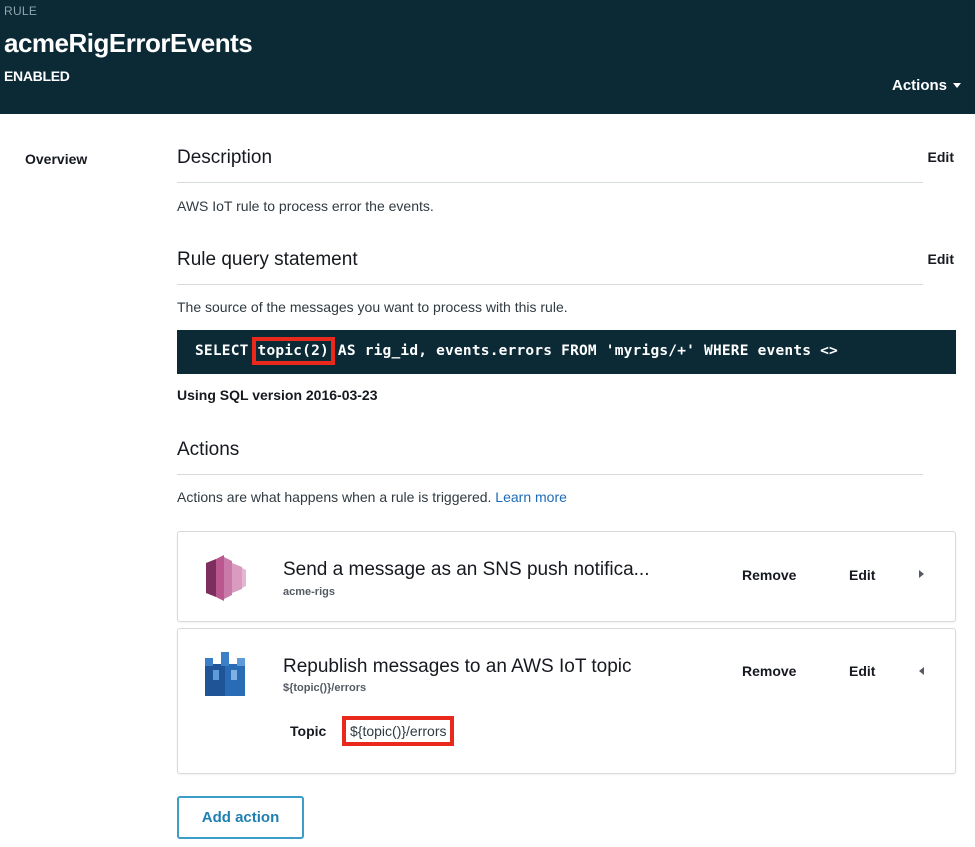 This screenshot has width=975, height=847. I want to click on breadcrumb: RULE, so click(21, 11).